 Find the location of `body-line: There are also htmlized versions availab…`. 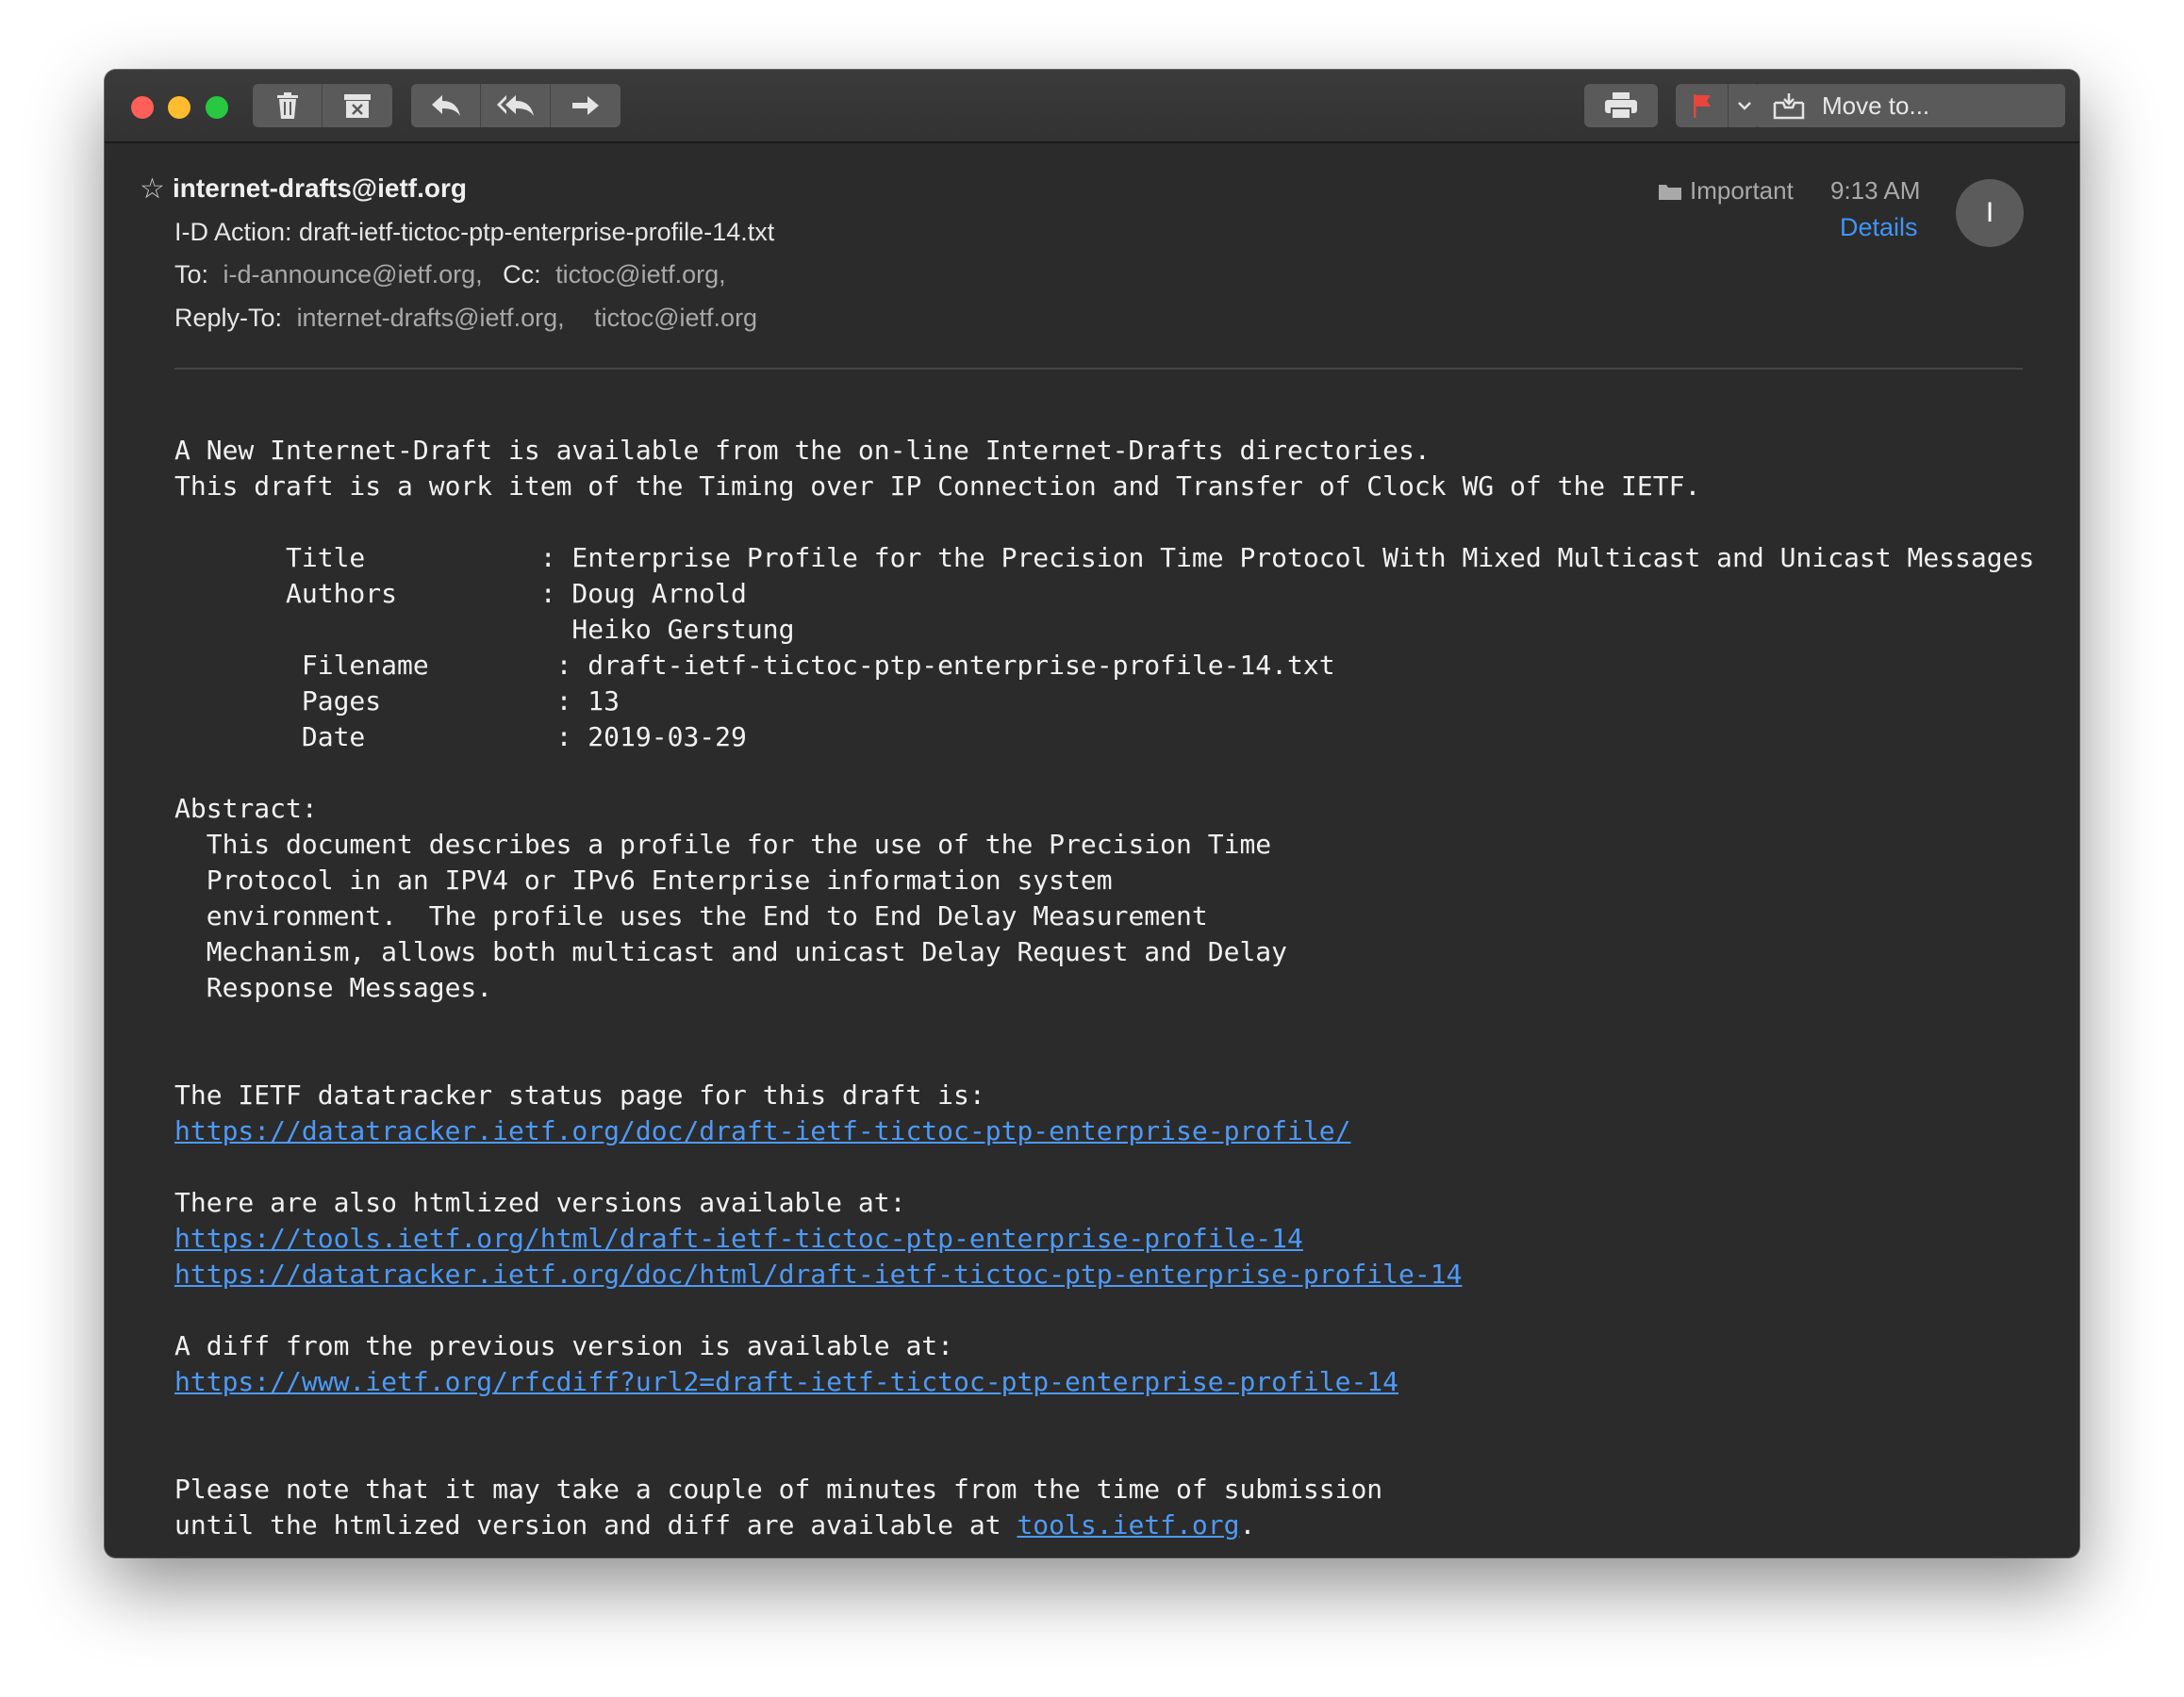

body-line: There are also htmlized versions availab… is located at coordinates (540, 1202).